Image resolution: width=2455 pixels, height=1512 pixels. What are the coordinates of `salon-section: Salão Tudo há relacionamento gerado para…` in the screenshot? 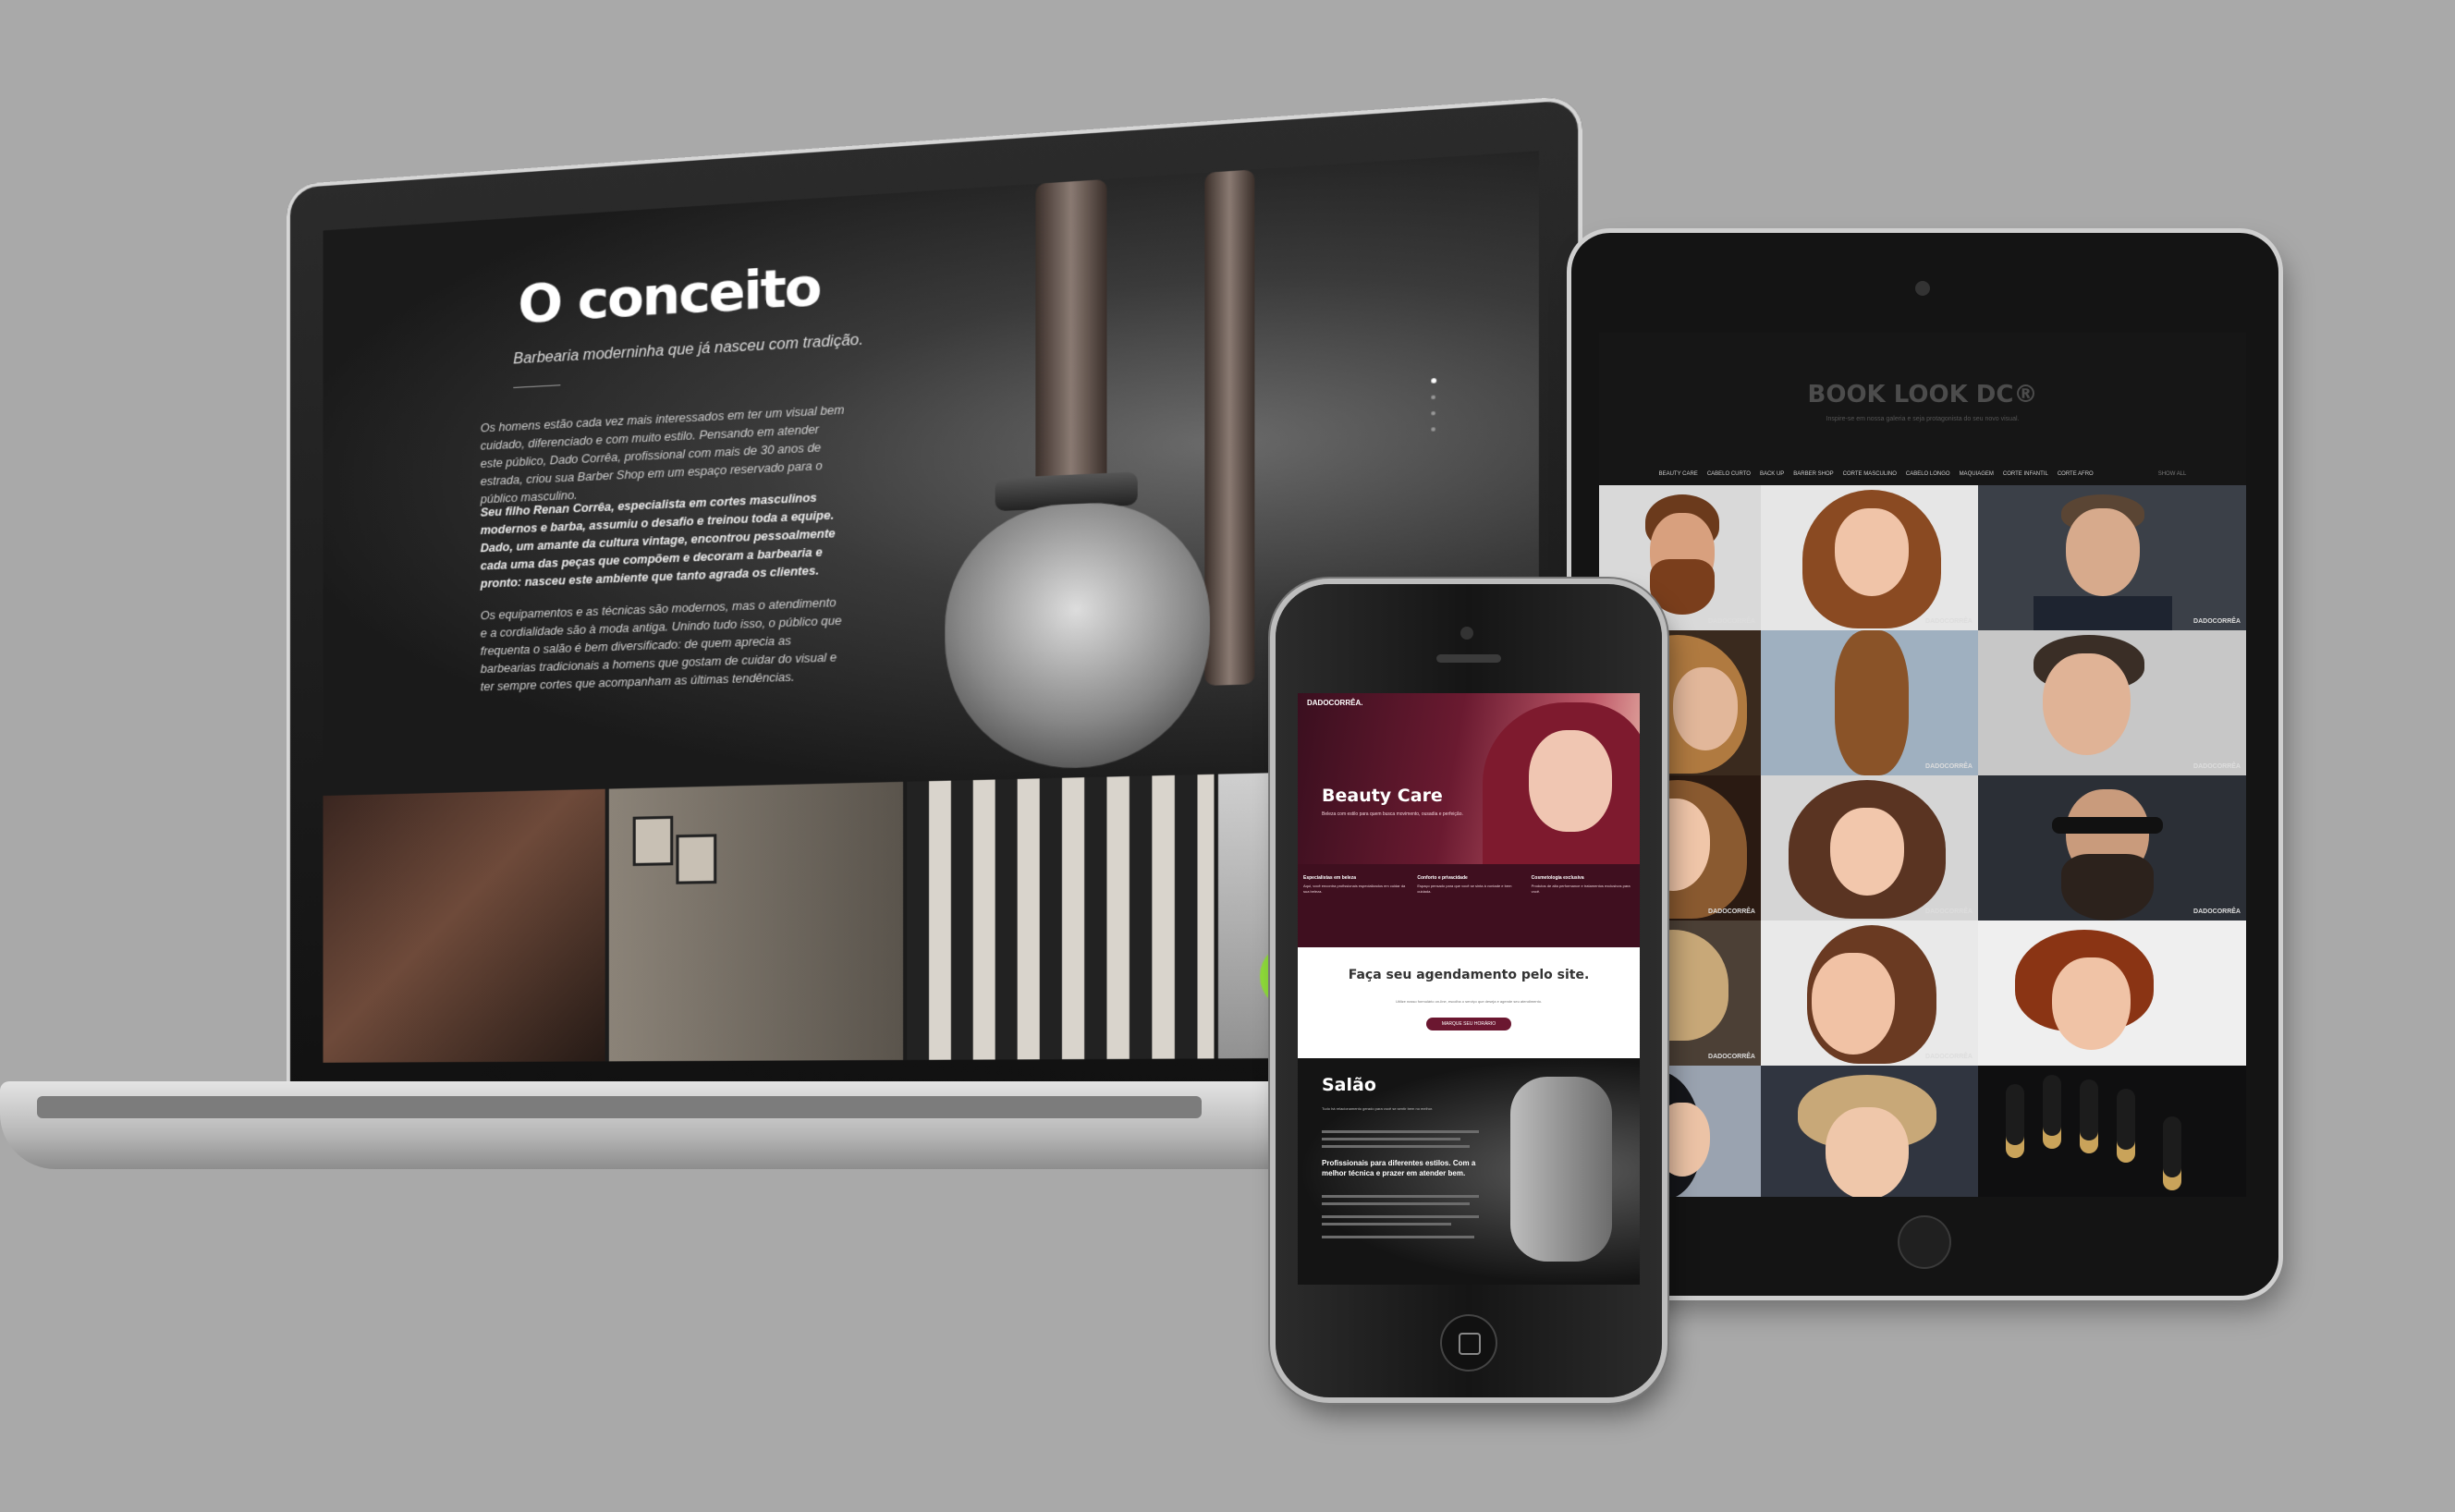 It's located at (1469, 1171).